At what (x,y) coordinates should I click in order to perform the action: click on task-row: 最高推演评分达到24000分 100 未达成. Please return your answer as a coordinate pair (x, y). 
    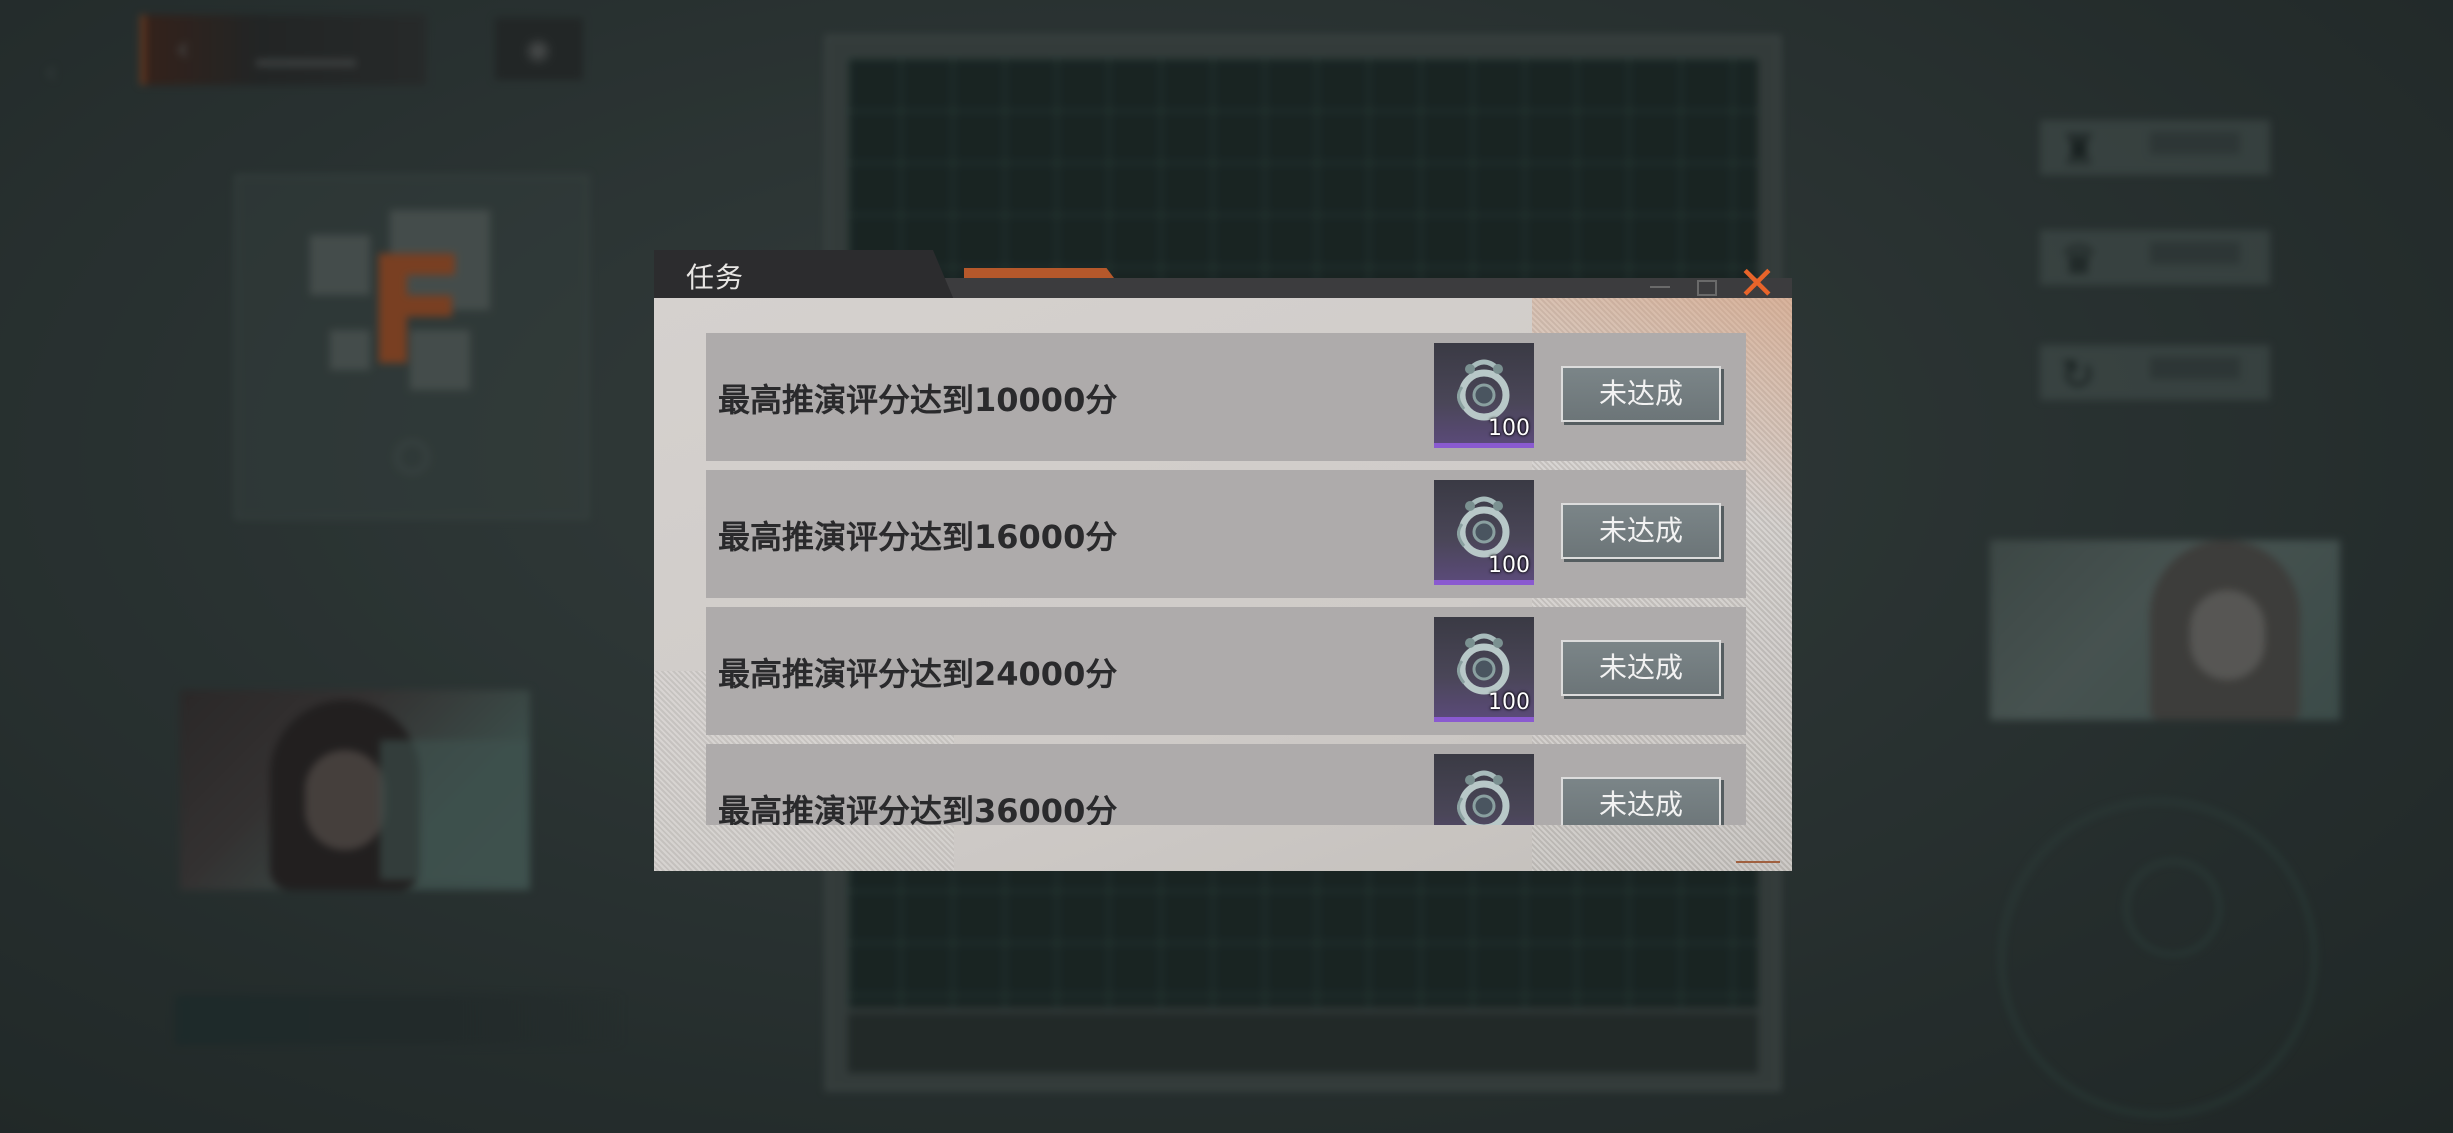
    Looking at the image, I should click on (1226, 671).